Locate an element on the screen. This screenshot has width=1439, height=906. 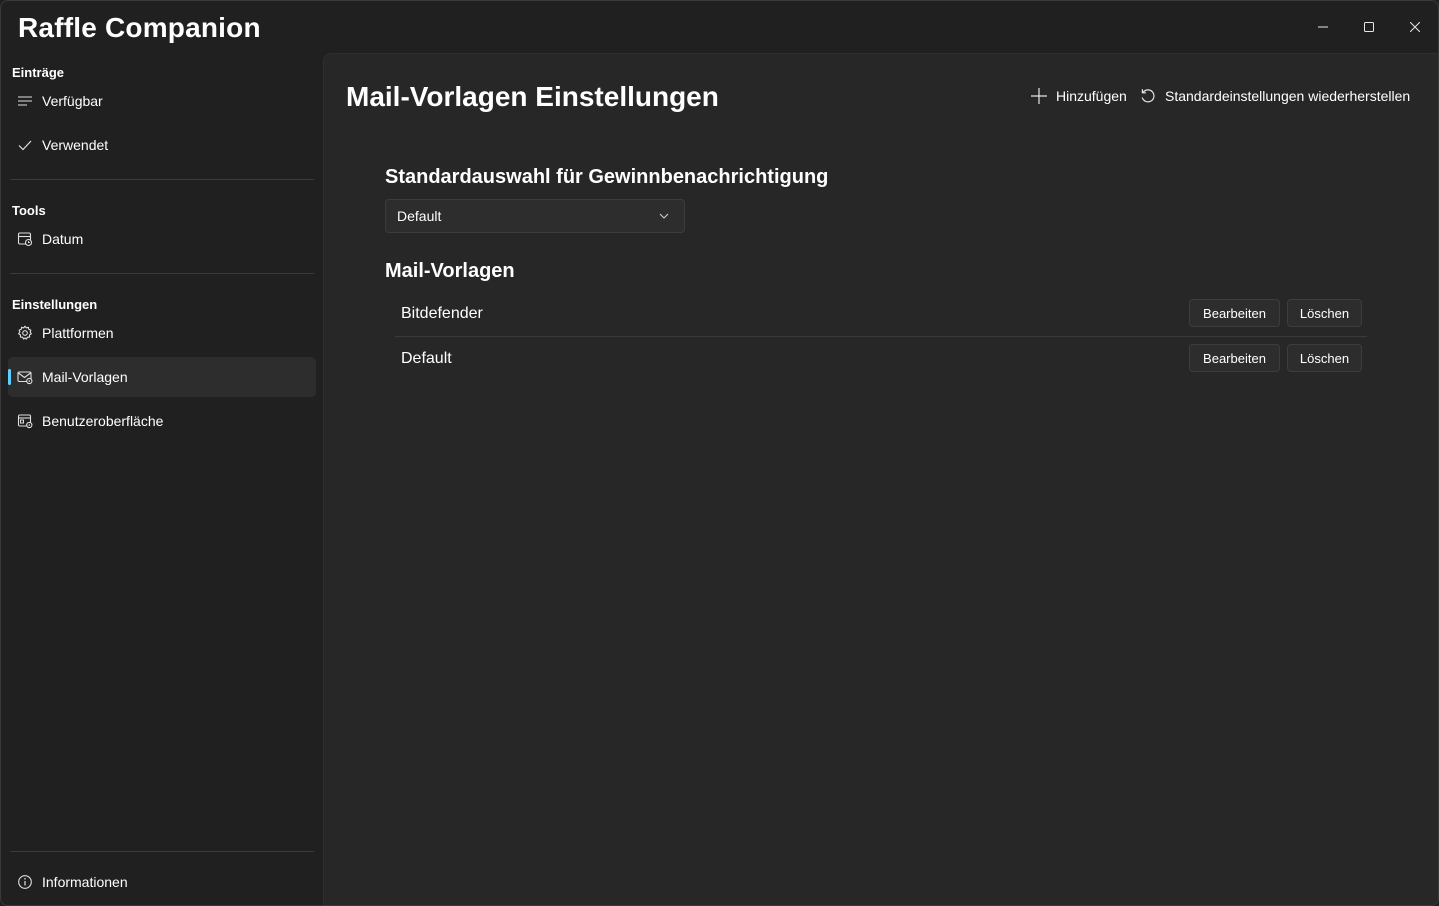
nav-item-verwendet: Verwendet is located at coordinates (162, 145).